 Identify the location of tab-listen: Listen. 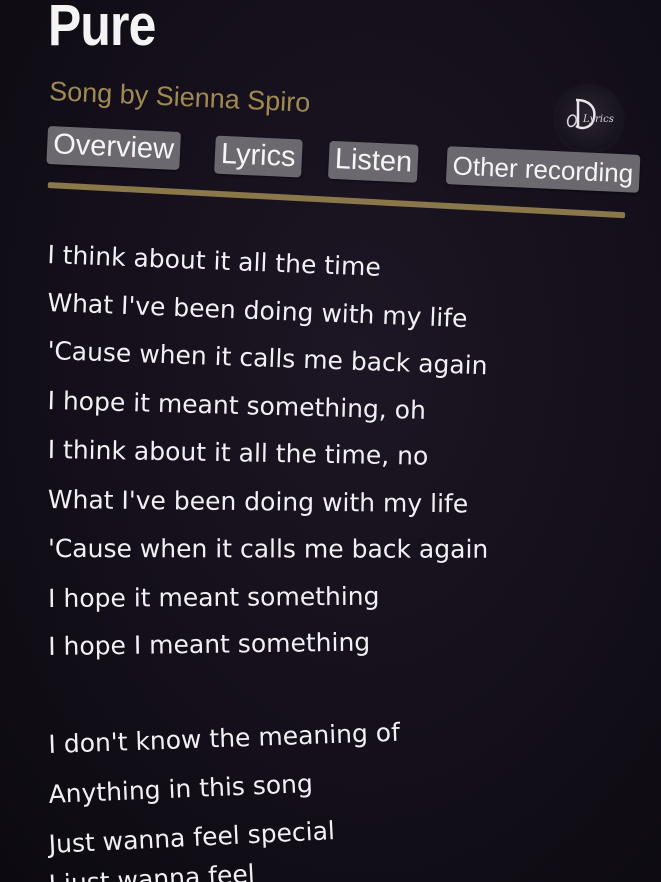
(373, 161).